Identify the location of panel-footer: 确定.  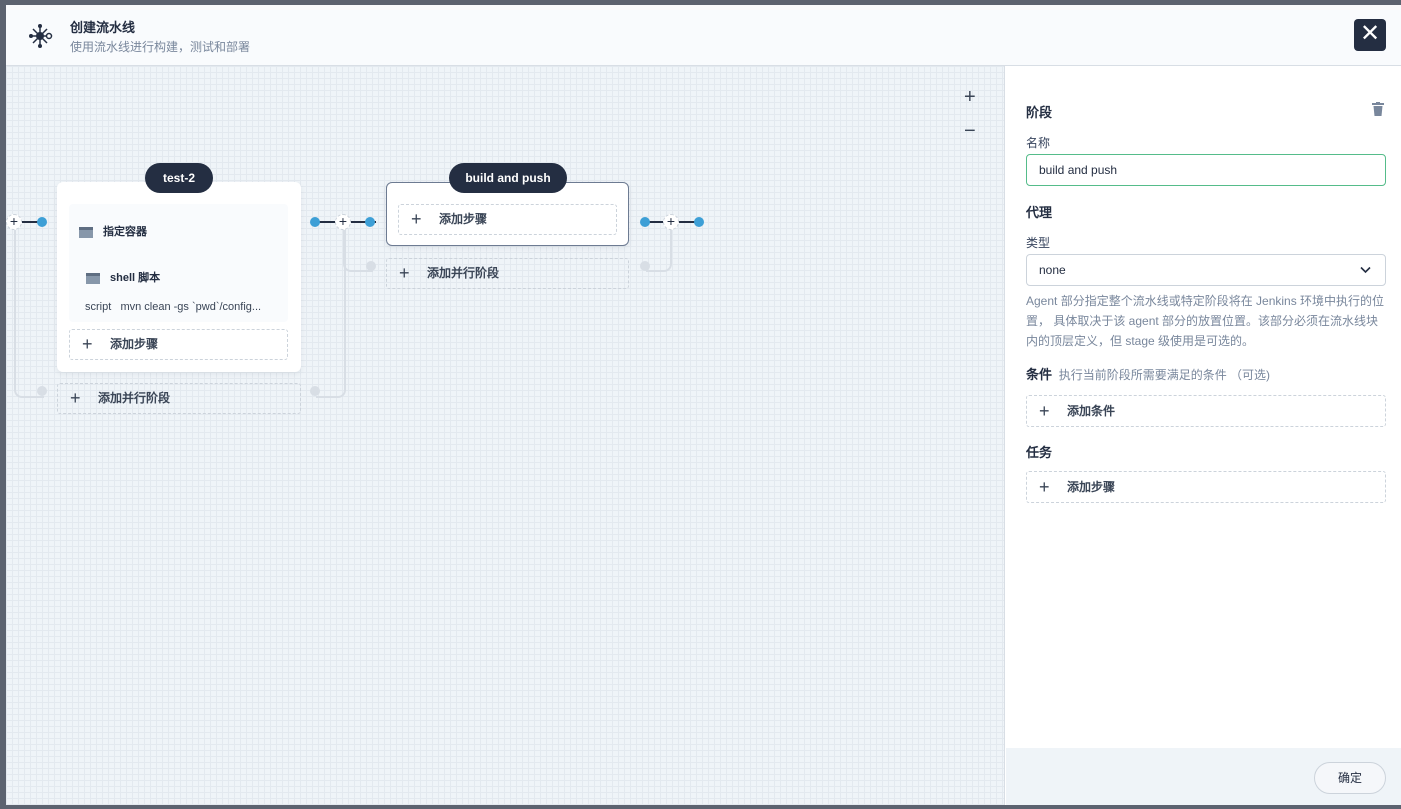
(1203, 776).